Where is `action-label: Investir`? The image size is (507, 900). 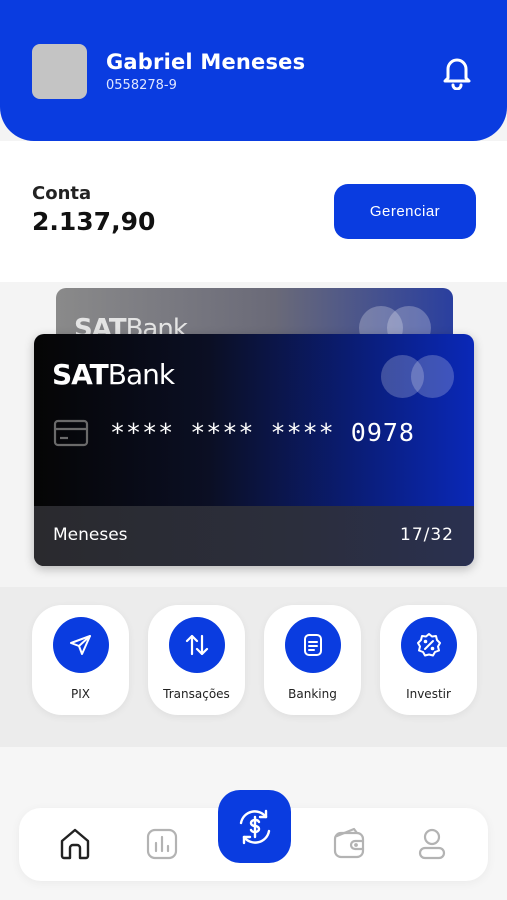 action-label: Investir is located at coordinates (428, 694).